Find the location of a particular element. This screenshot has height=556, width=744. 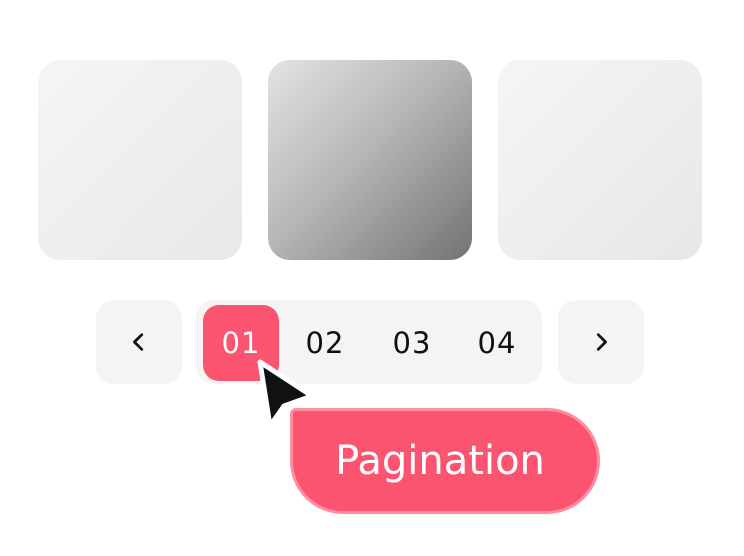

pagination-label-tooltip: Pagination is located at coordinates (445, 461).